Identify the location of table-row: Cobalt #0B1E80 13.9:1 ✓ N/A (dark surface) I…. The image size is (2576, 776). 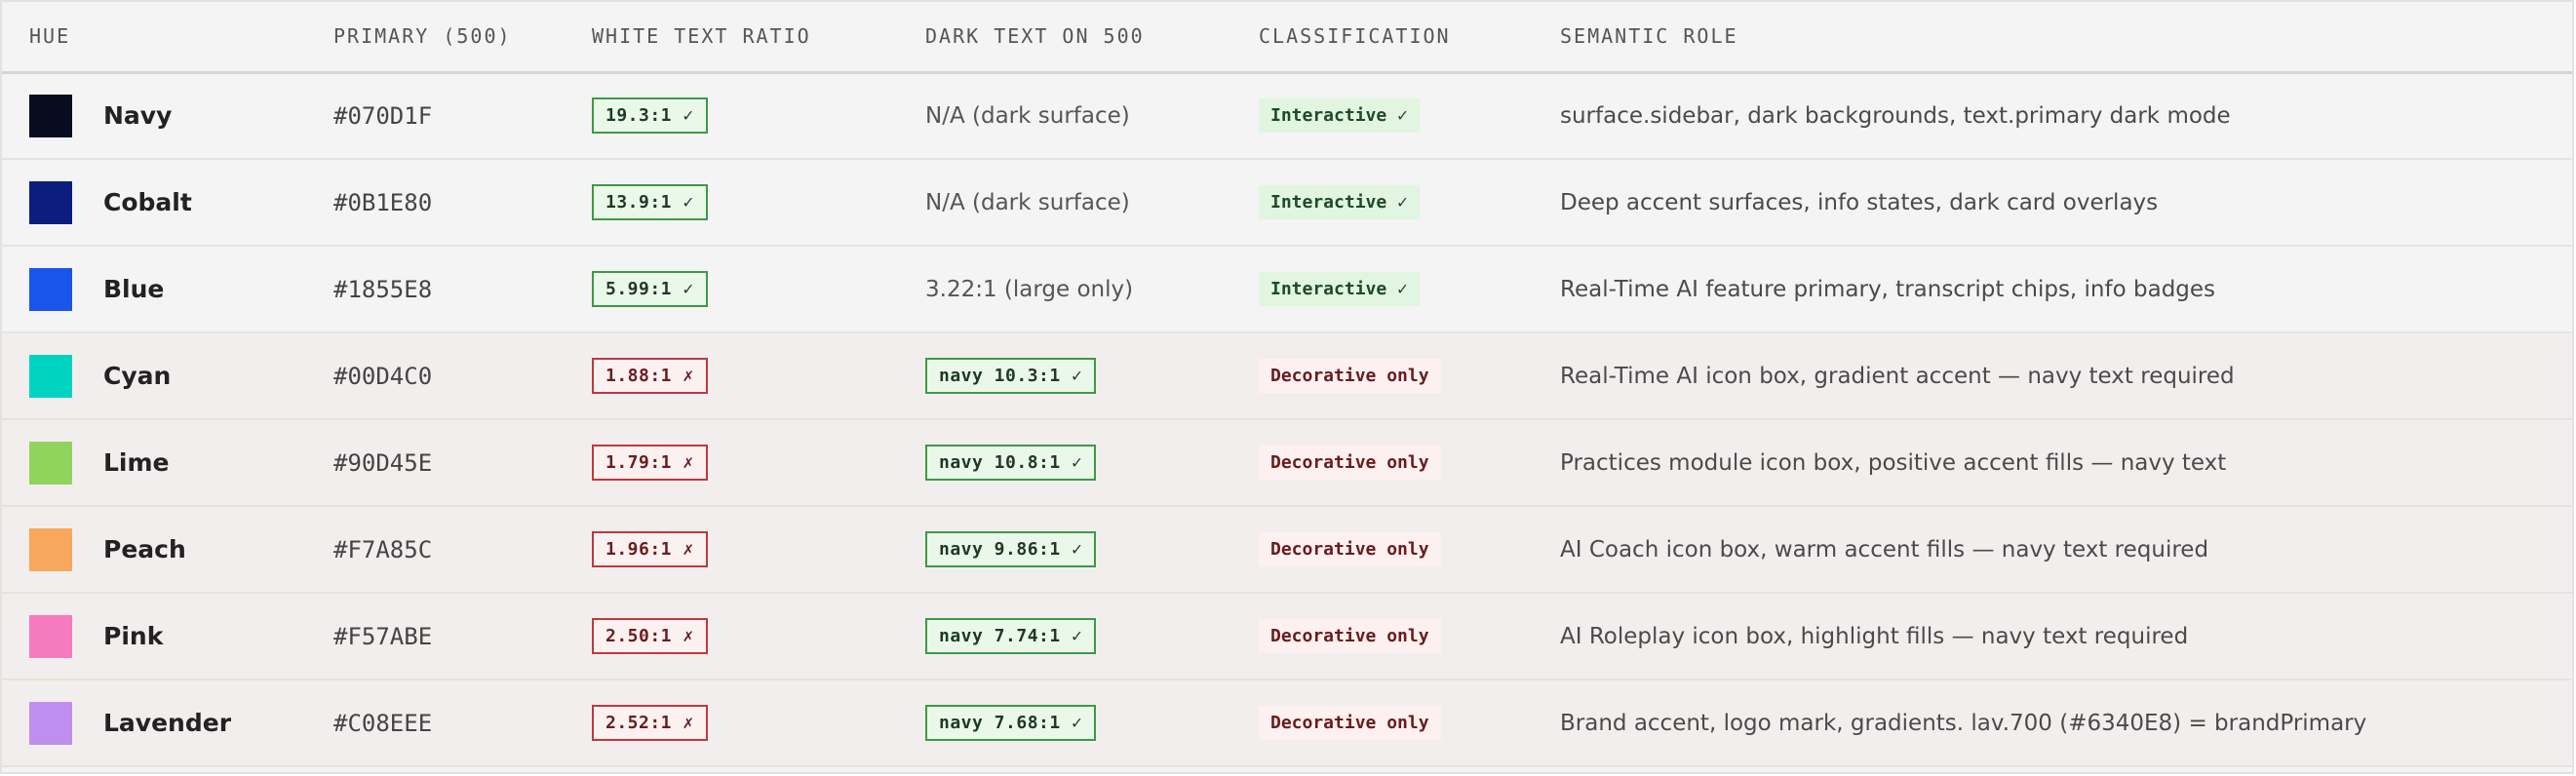
(1287, 203).